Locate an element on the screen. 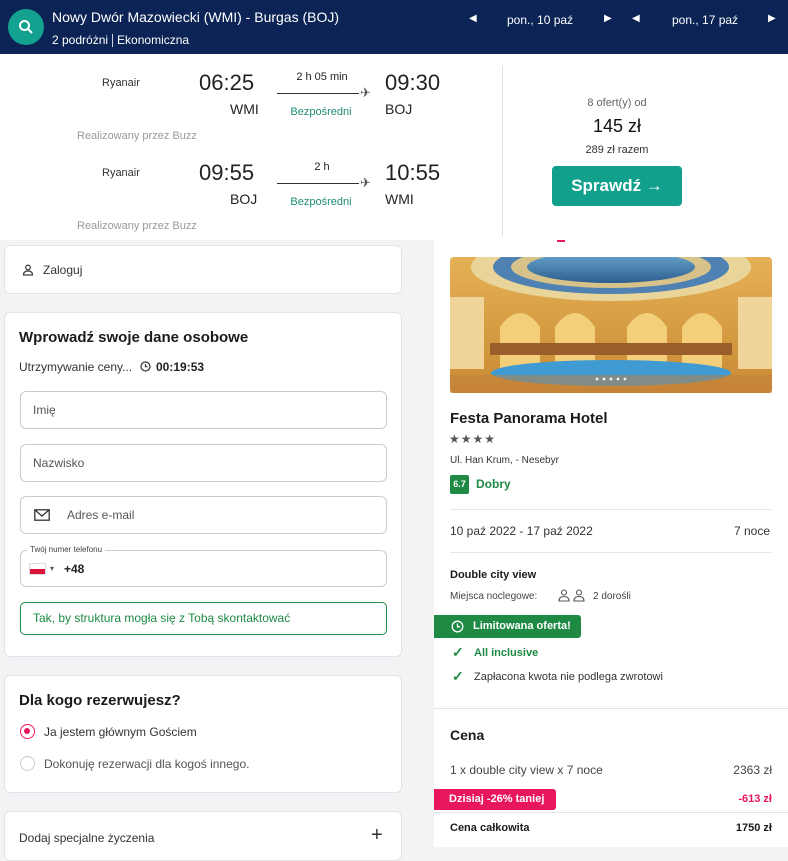 The width and height of the screenshot is (788, 861). duration-outbound: 2 h 05 min is located at coordinates (322, 77).